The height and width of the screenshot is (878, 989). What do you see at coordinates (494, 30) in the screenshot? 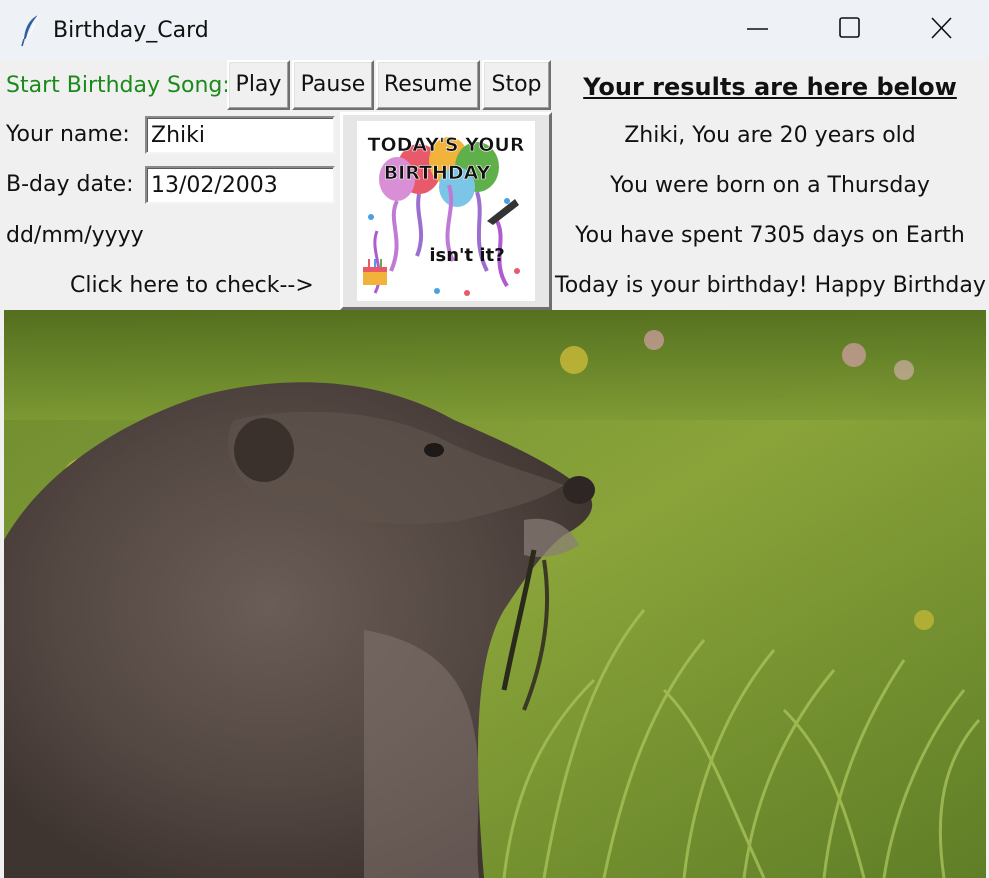
I see `title-bar: Birthday_Card` at bounding box center [494, 30].